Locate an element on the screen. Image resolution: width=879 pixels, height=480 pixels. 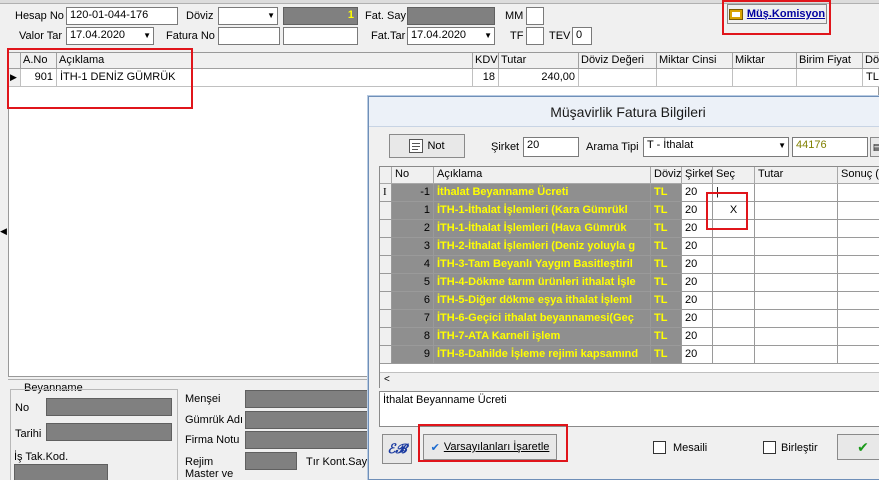
table-row-miktar is located at coordinates (765, 78).